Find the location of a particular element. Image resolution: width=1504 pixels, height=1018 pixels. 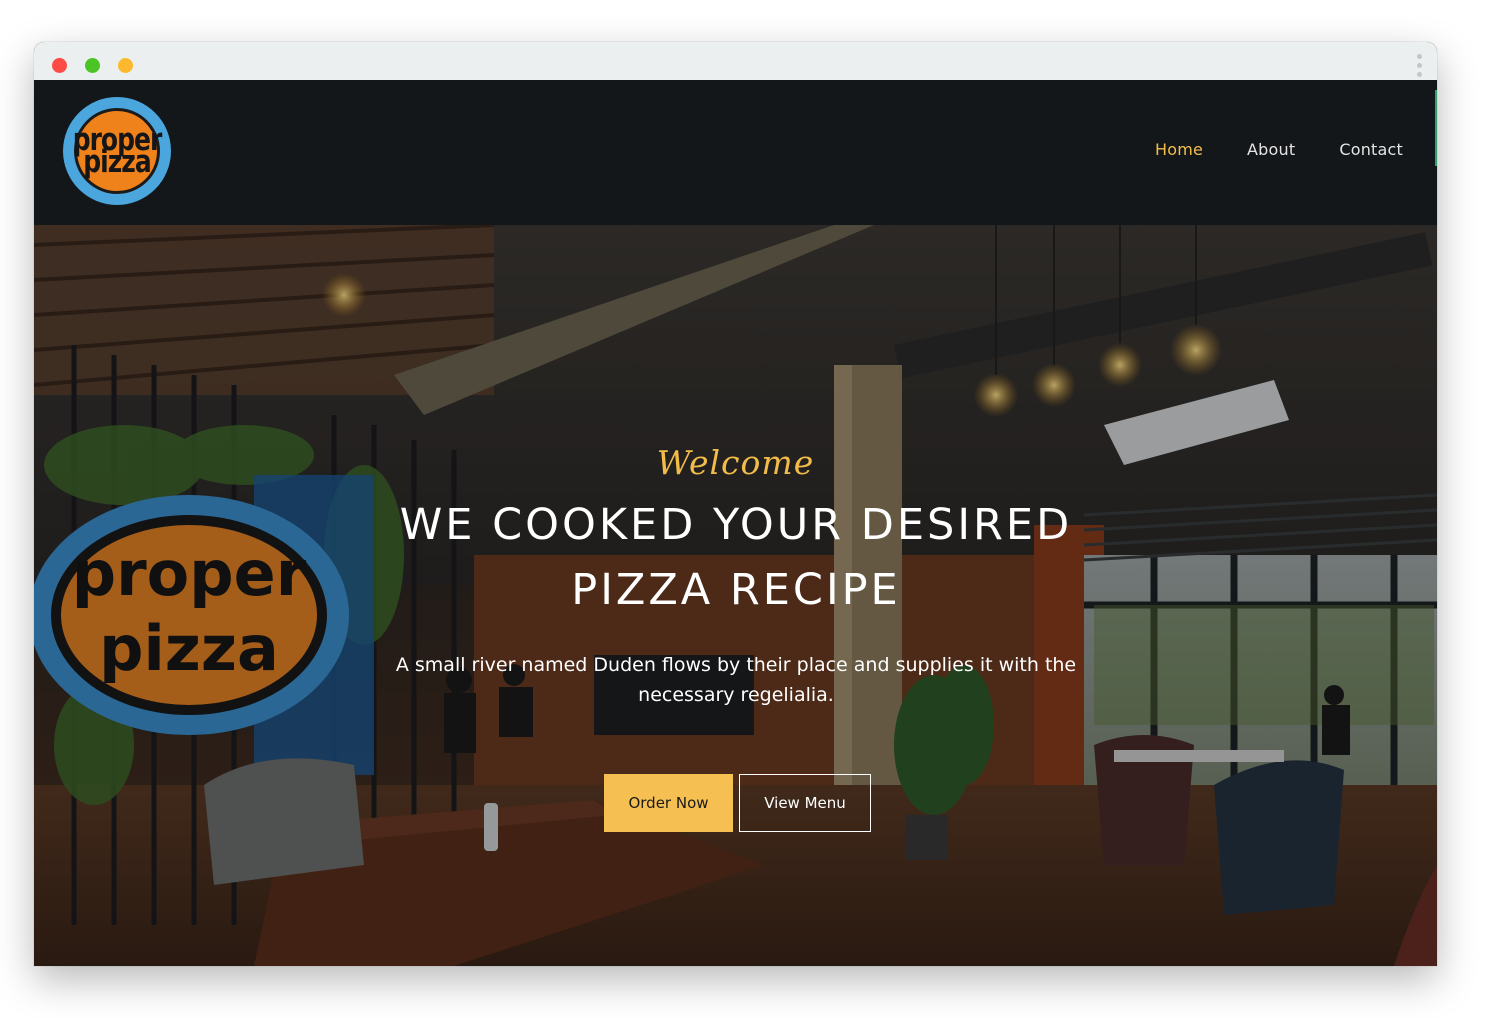

order-now-button: Order Now is located at coordinates (668, 803).